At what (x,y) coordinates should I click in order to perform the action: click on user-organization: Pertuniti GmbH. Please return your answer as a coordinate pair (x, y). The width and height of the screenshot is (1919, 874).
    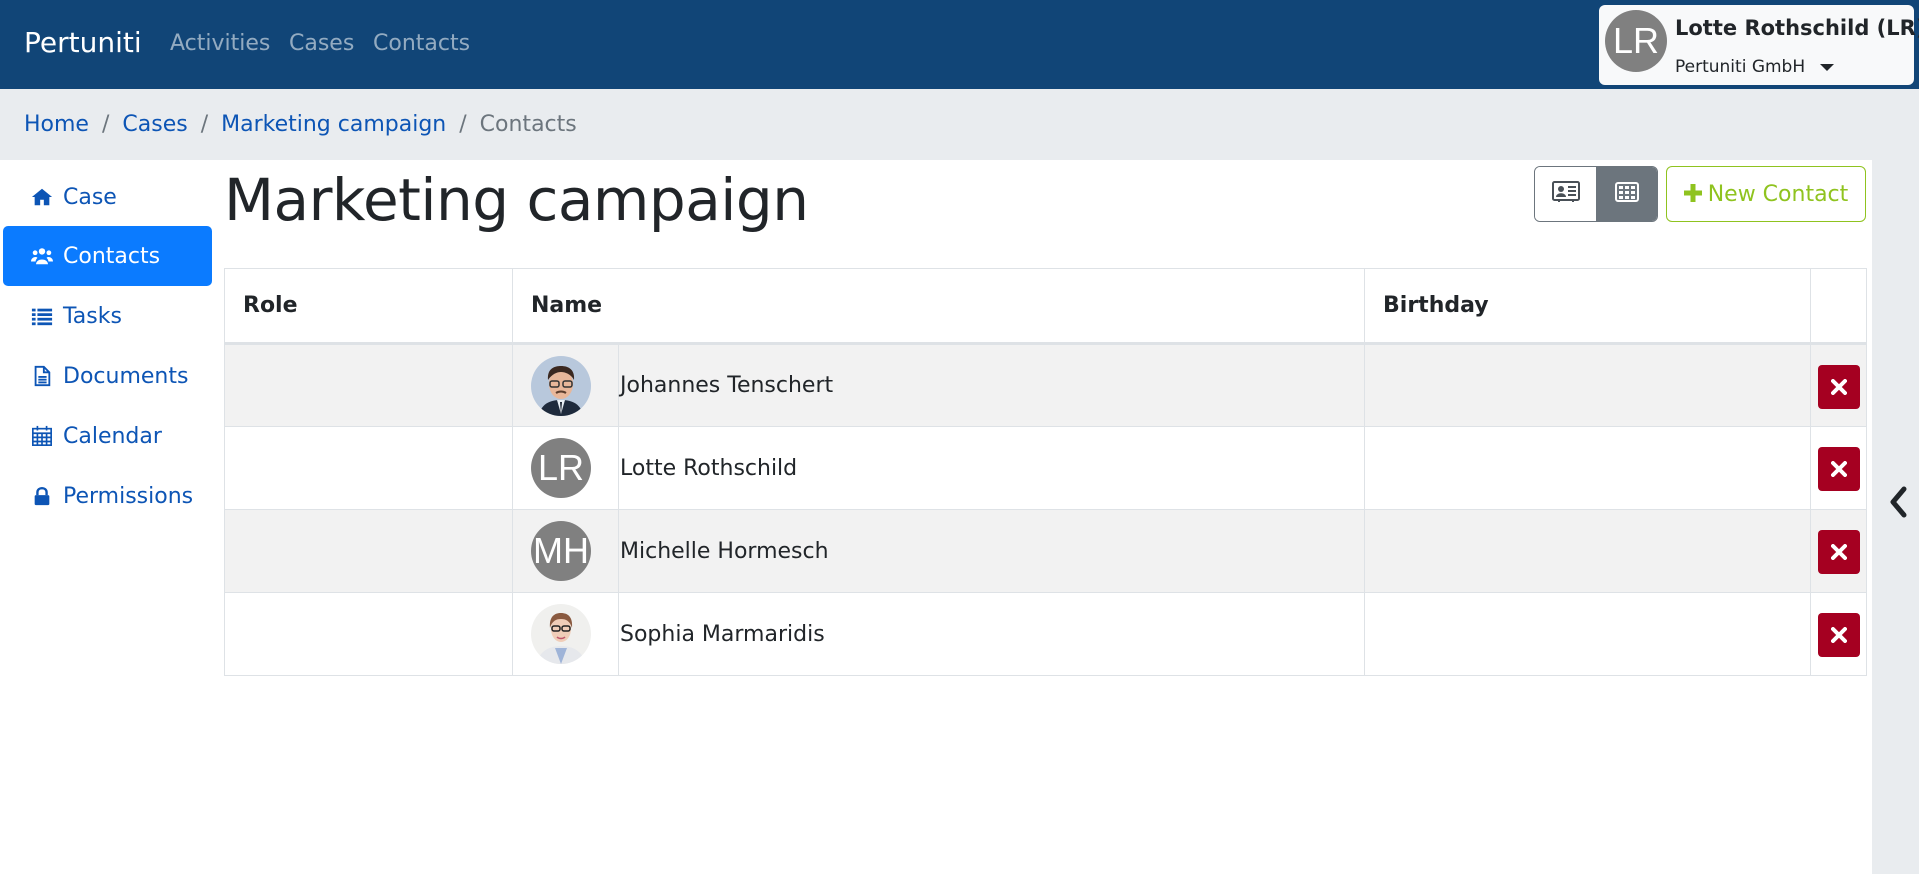
    Looking at the image, I should click on (1740, 67).